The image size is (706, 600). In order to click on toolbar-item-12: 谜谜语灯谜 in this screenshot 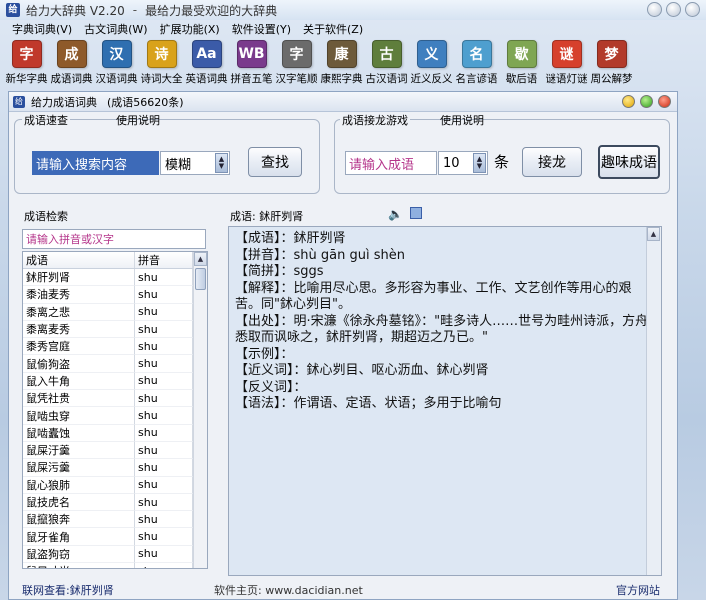, I will do `click(566, 62)`.